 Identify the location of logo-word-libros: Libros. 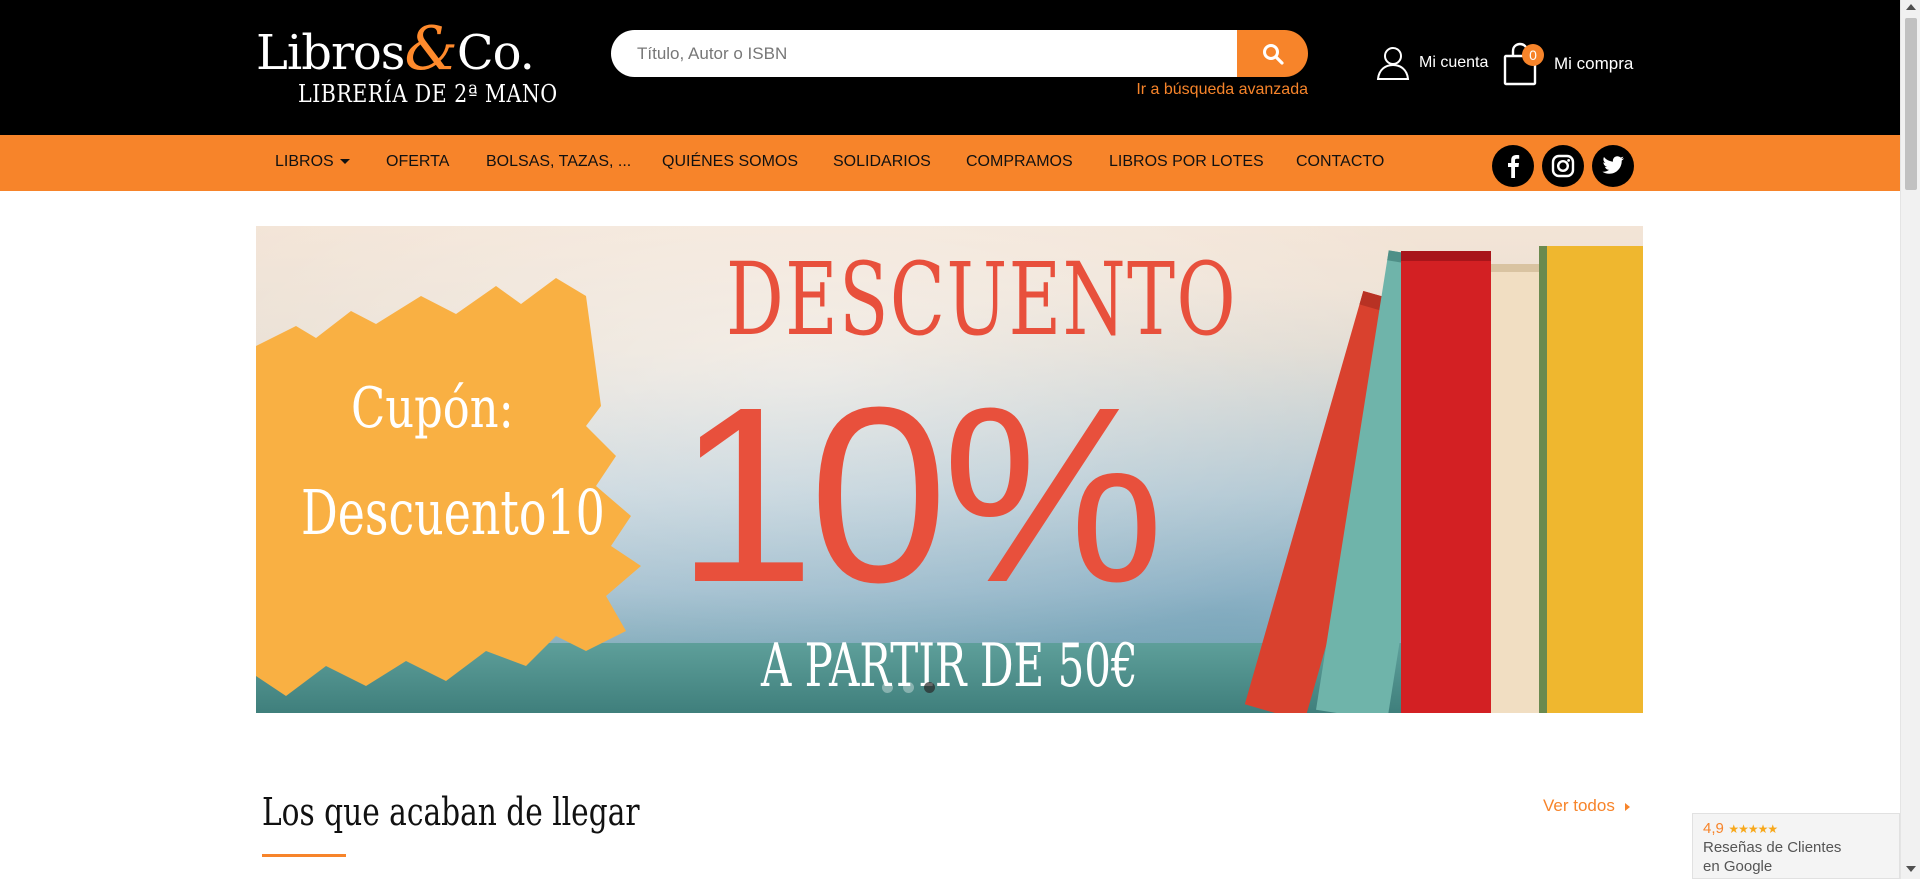
(330, 53).